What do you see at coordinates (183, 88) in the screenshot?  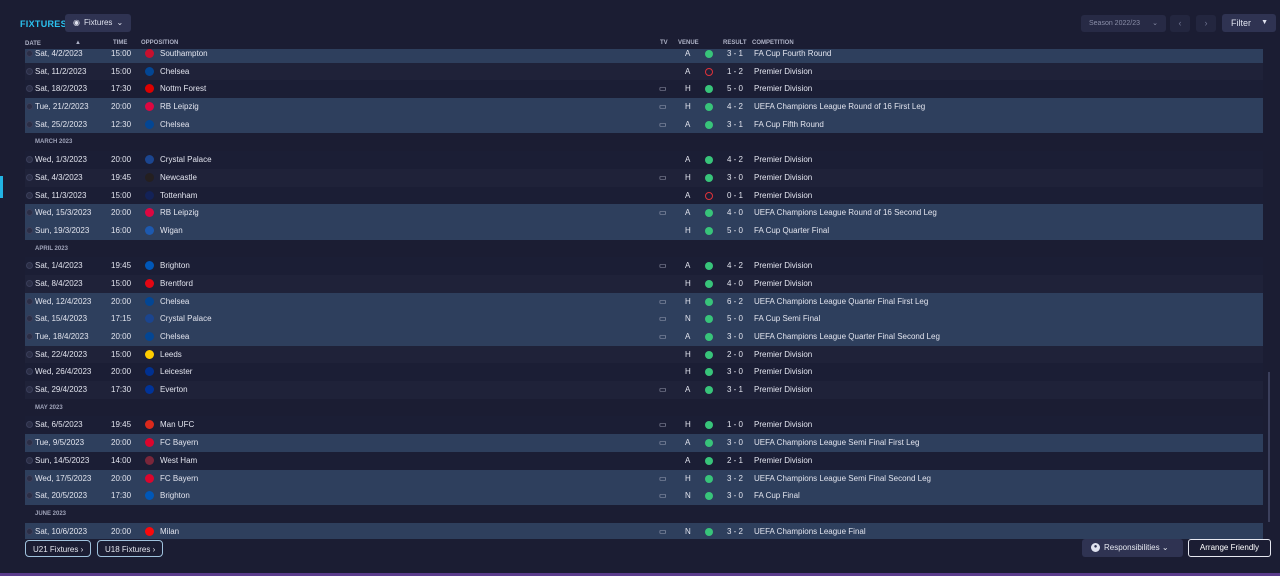 I see `opposition-name: Nottm Forest` at bounding box center [183, 88].